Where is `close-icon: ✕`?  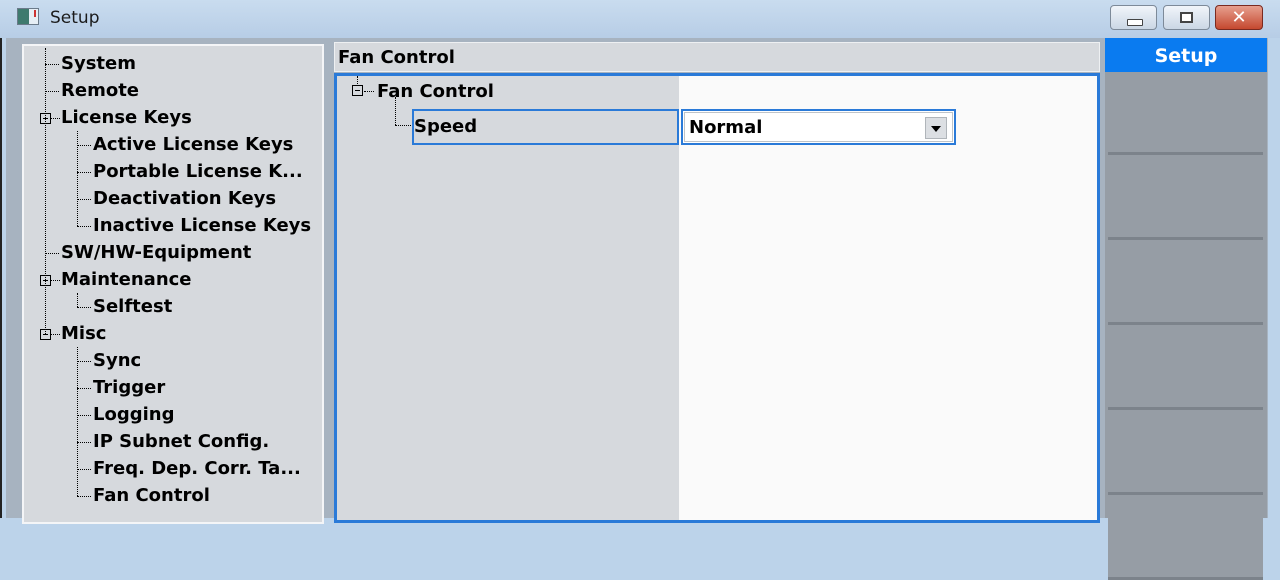
close-icon: ✕ is located at coordinates (1239, 17).